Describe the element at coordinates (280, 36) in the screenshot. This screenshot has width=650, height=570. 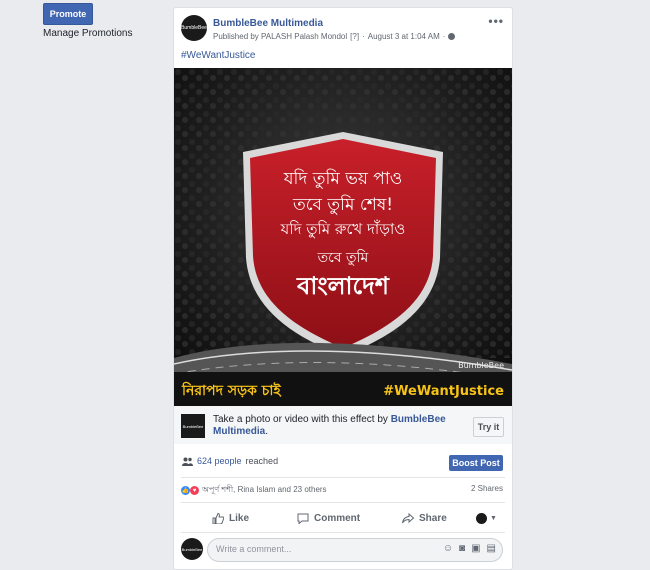
I see `published-by: Published by PALASH Palash Mondol` at that location.